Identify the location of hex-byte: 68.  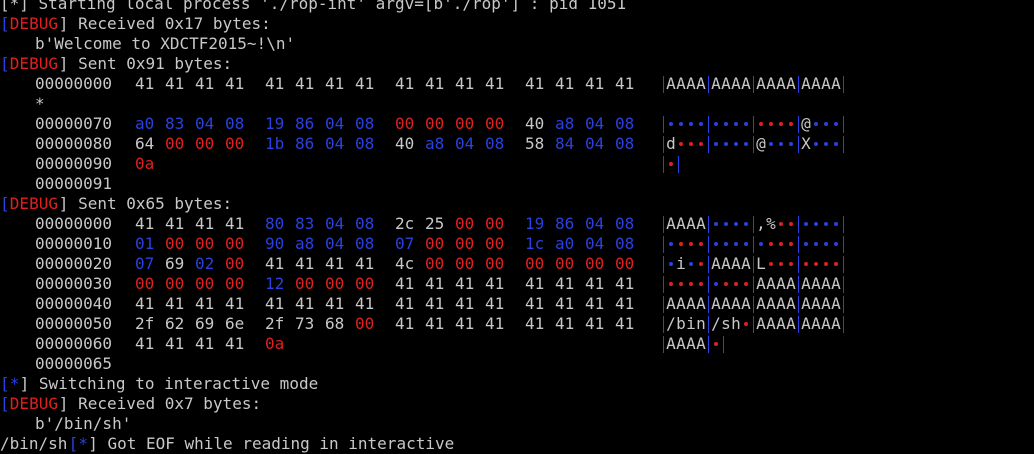
(335, 323).